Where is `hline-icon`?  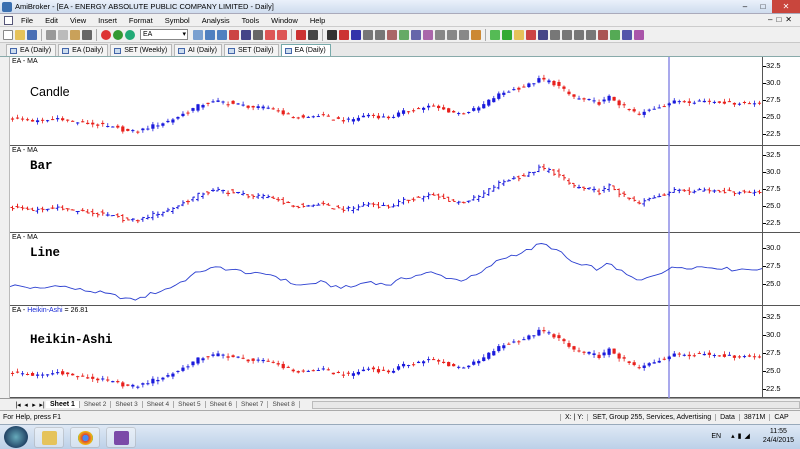 hline-icon is located at coordinates (368, 34).